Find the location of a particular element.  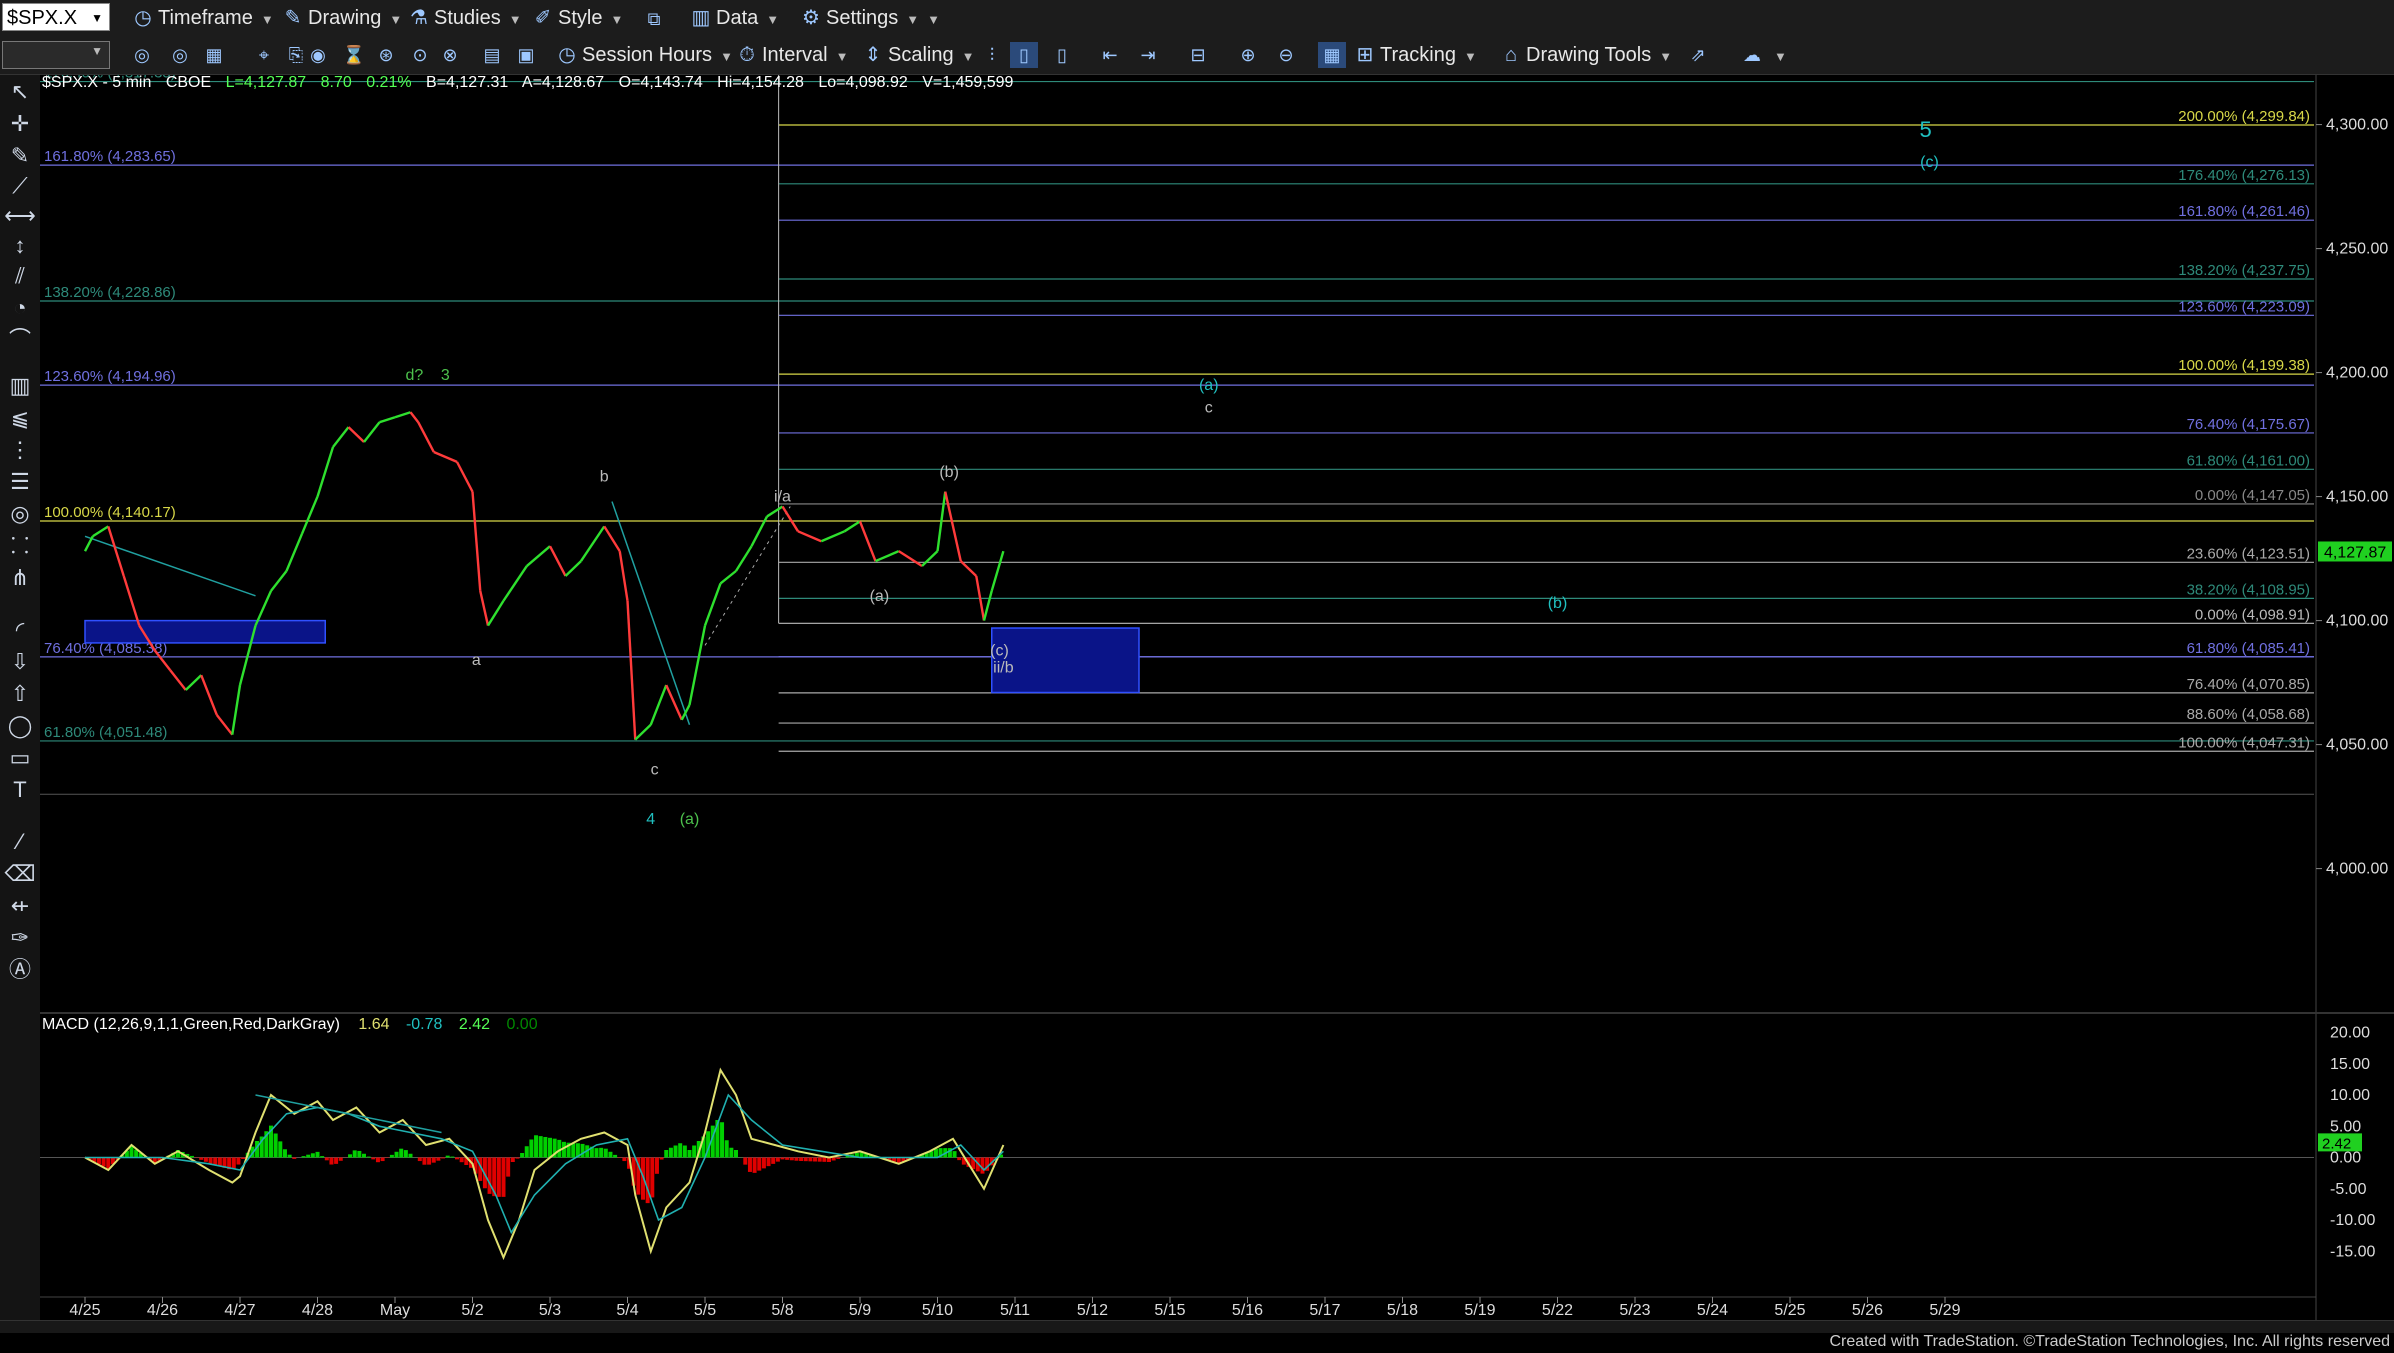

hourglass-icon: ⌛ is located at coordinates (354, 55).